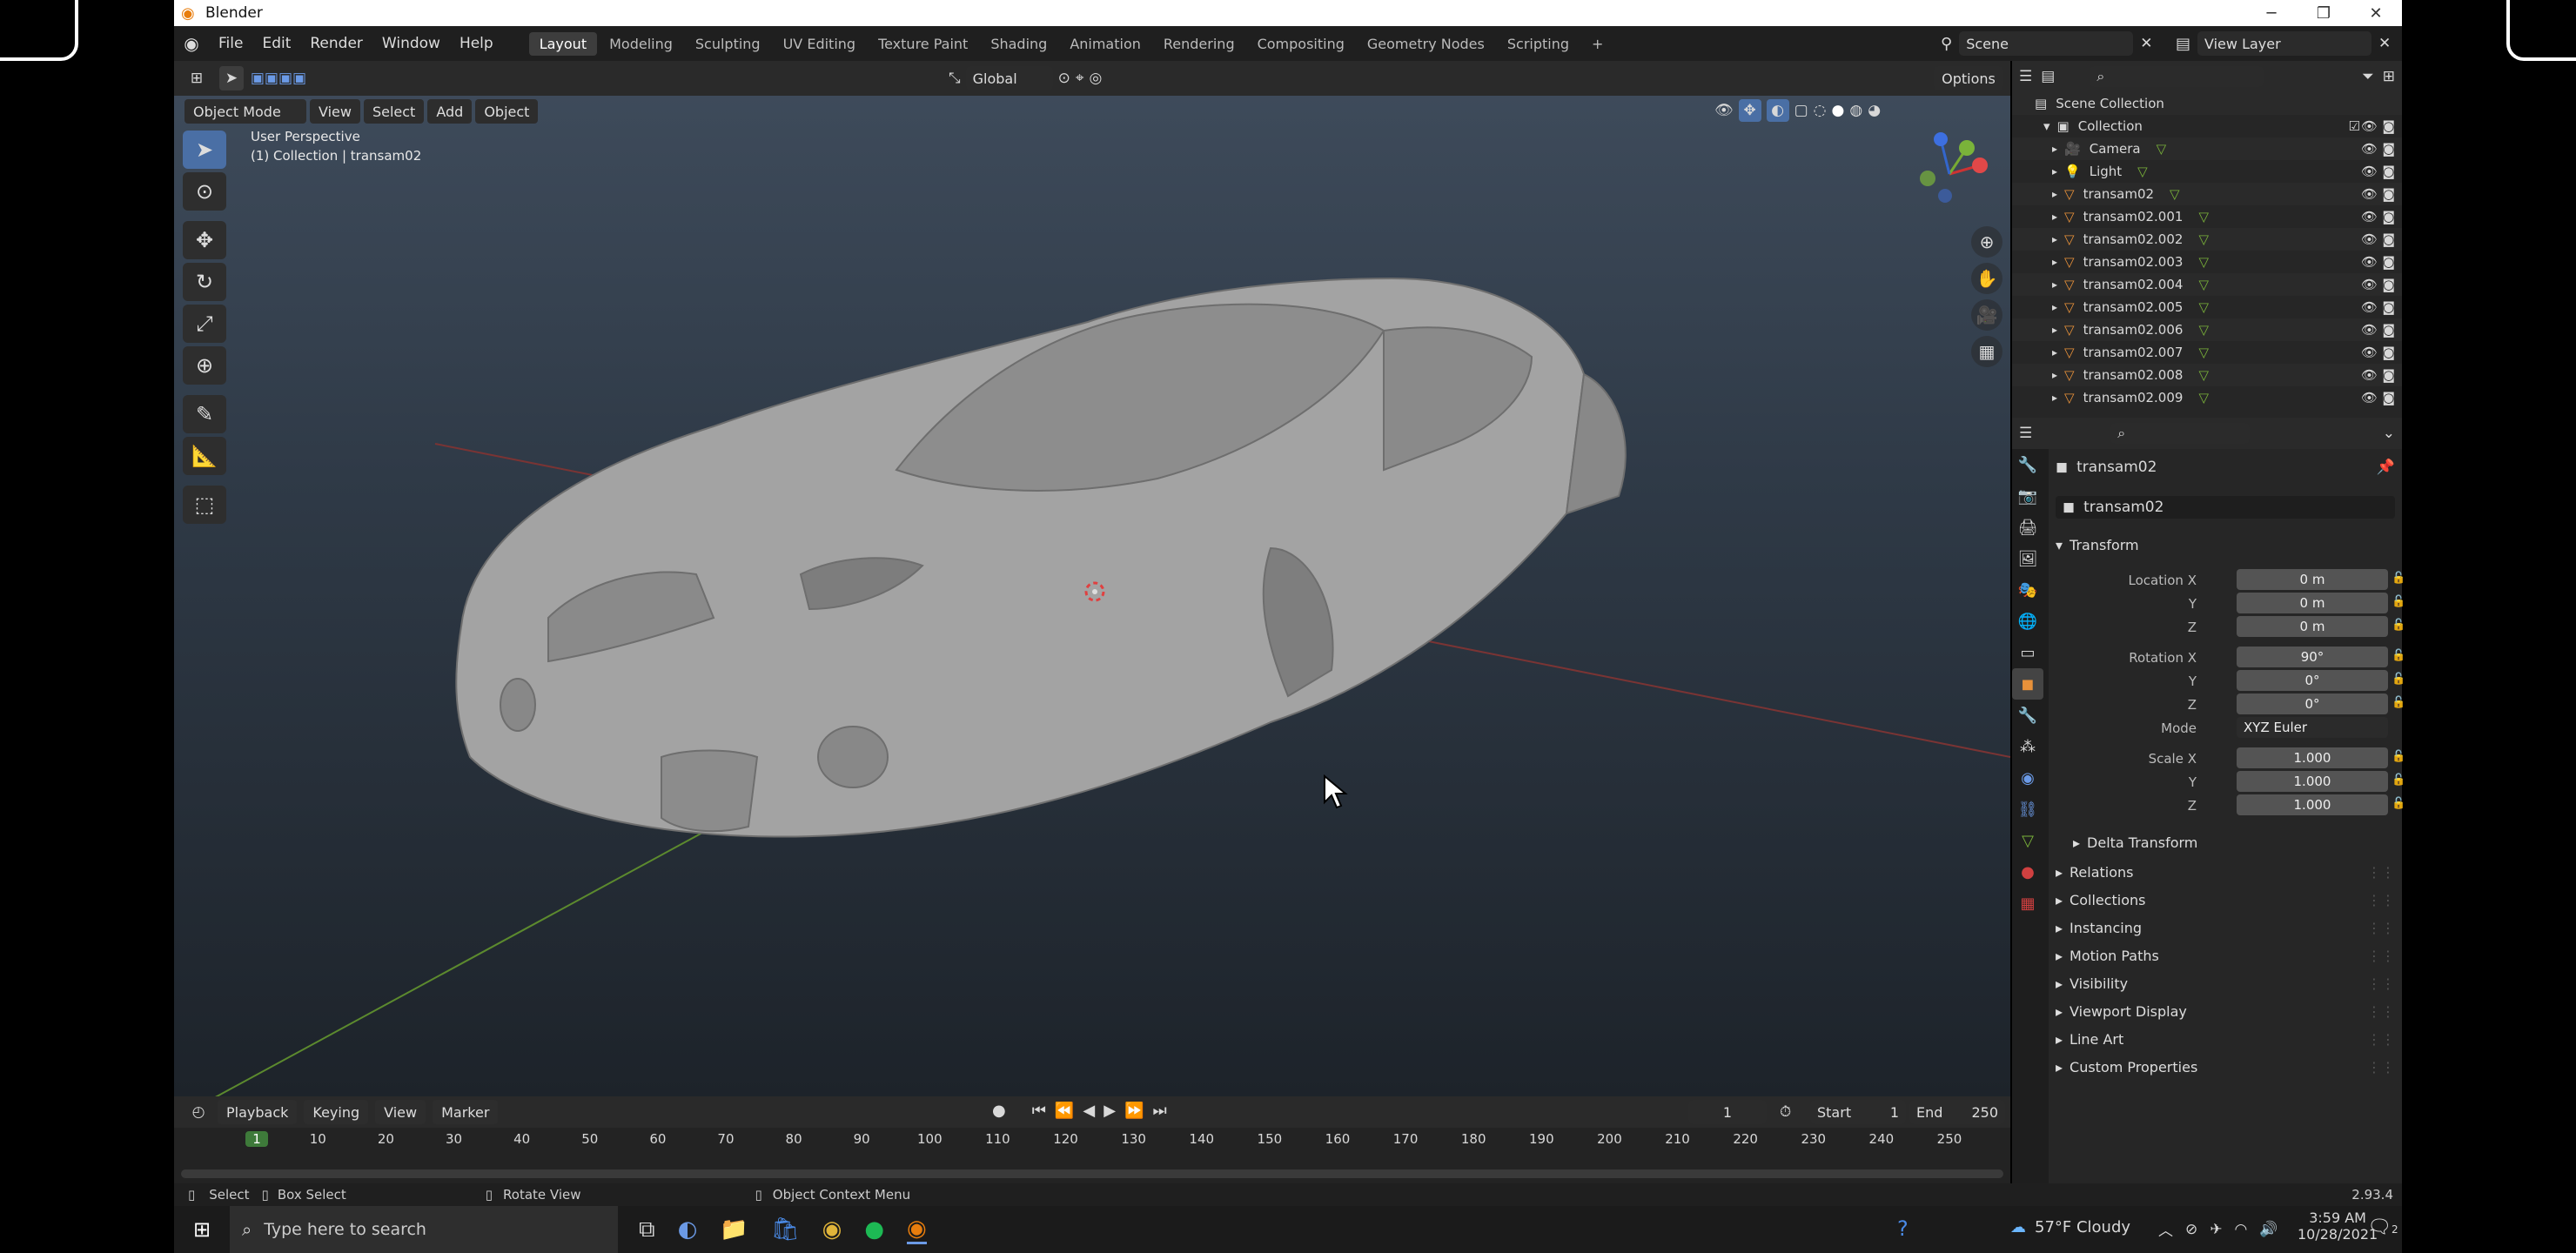 The image size is (2576, 1253). What do you see at coordinates (2028, 684) in the screenshot?
I see `object-tab-icon: ◼` at bounding box center [2028, 684].